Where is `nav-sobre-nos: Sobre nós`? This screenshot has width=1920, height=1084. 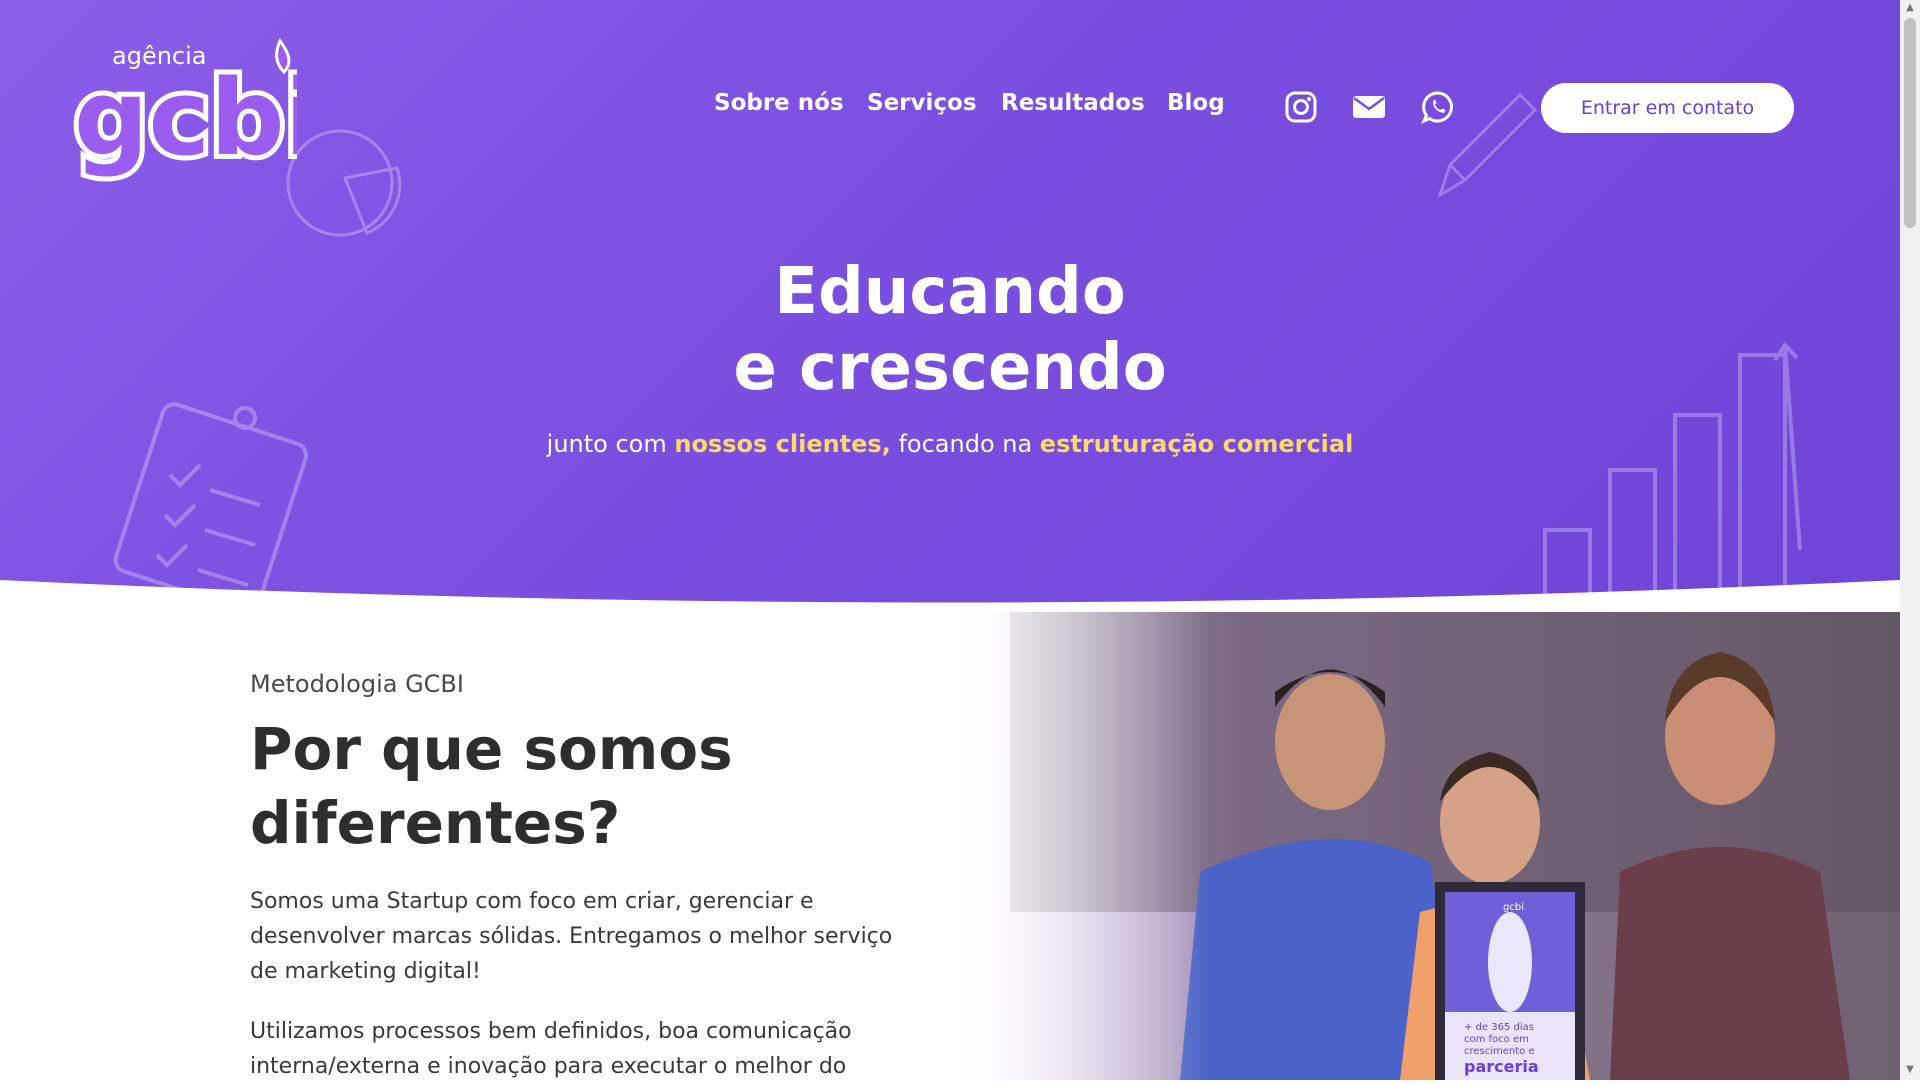
nav-sobre-nos: Sobre nós is located at coordinates (779, 103).